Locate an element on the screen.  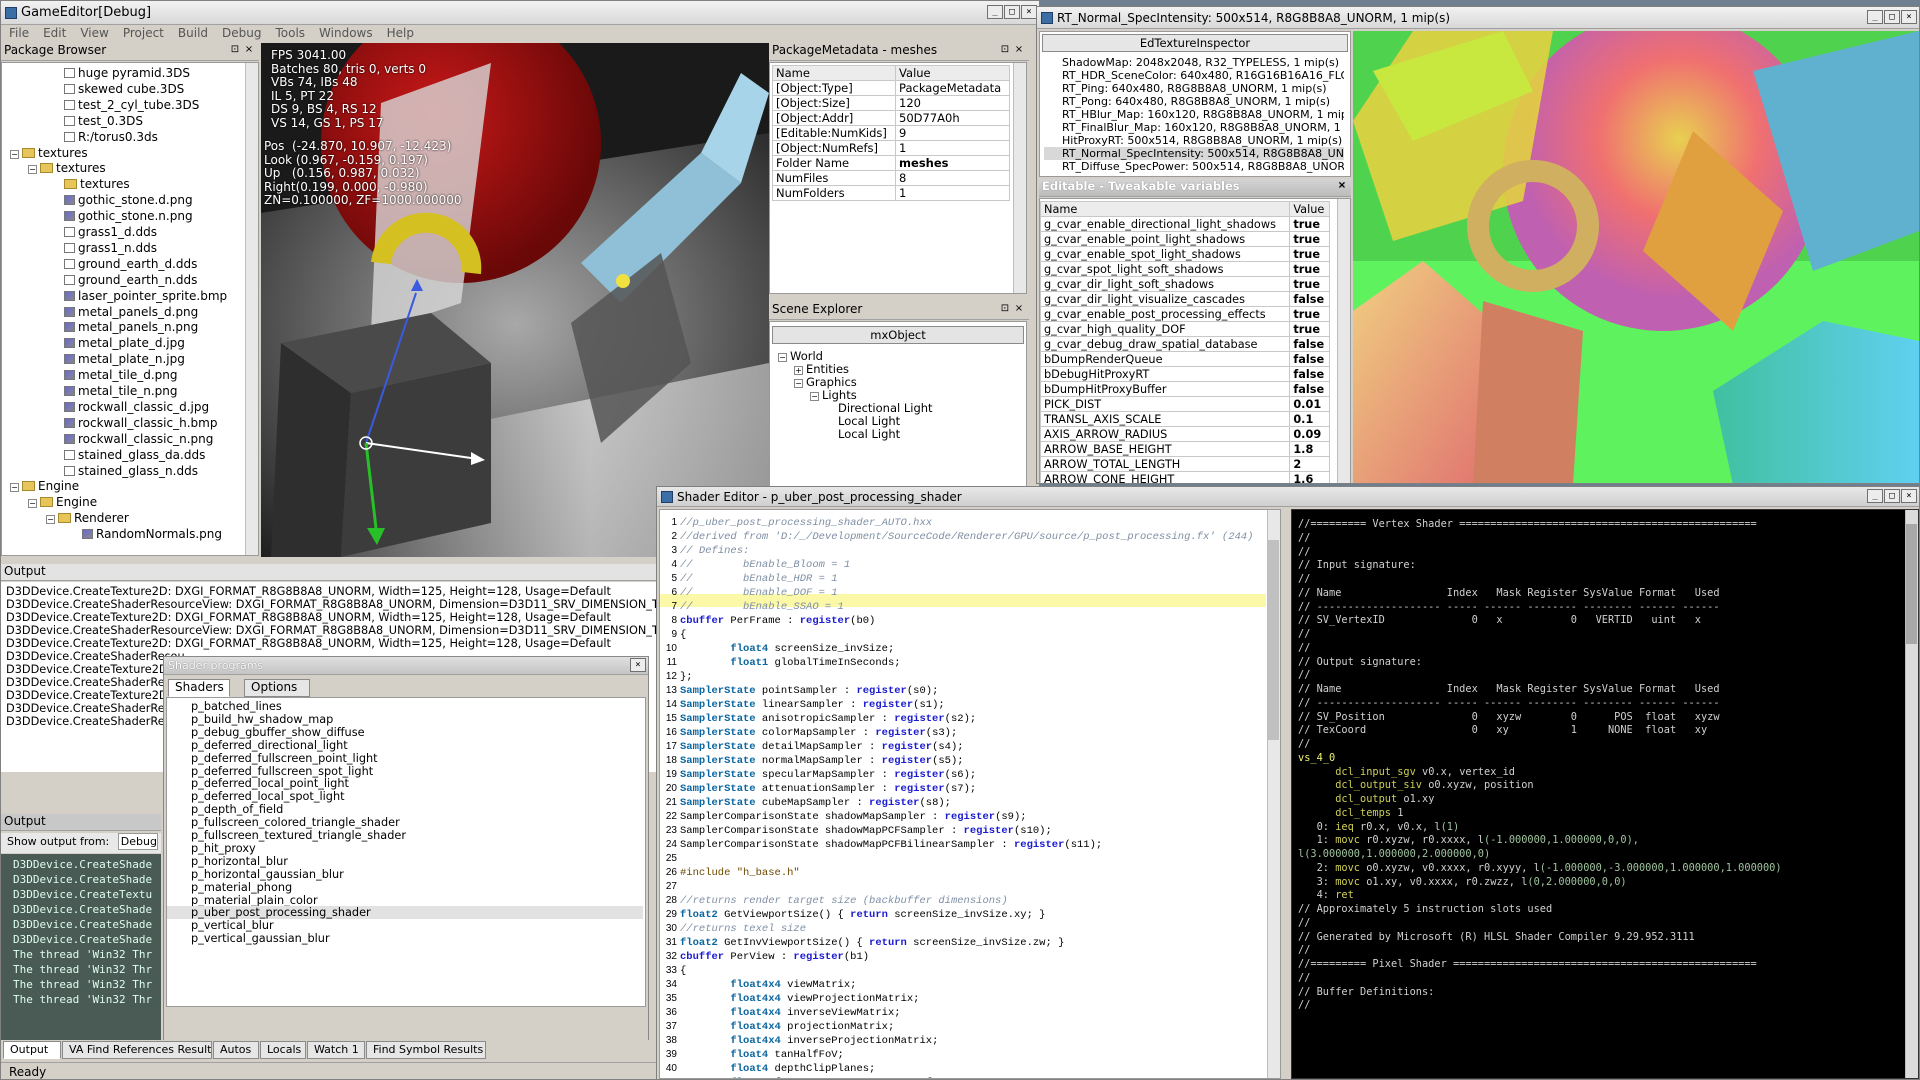
mxobject-button: mxObject is located at coordinates (898, 335).